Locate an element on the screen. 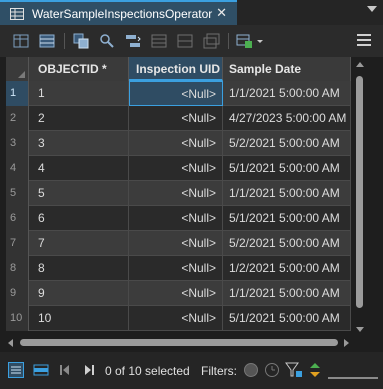 The height and width of the screenshot is (389, 383). copy-selection-icon is located at coordinates (211, 41).